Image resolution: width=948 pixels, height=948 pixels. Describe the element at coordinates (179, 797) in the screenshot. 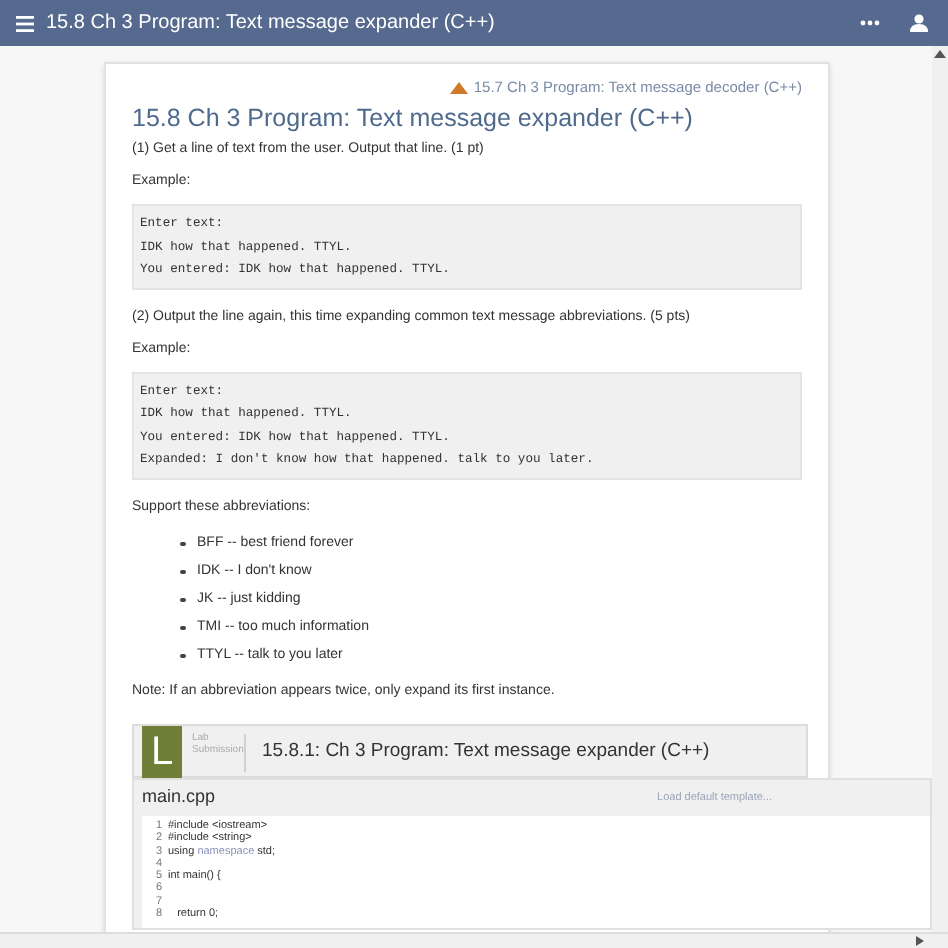

I see `file-name: main.cpp` at that location.